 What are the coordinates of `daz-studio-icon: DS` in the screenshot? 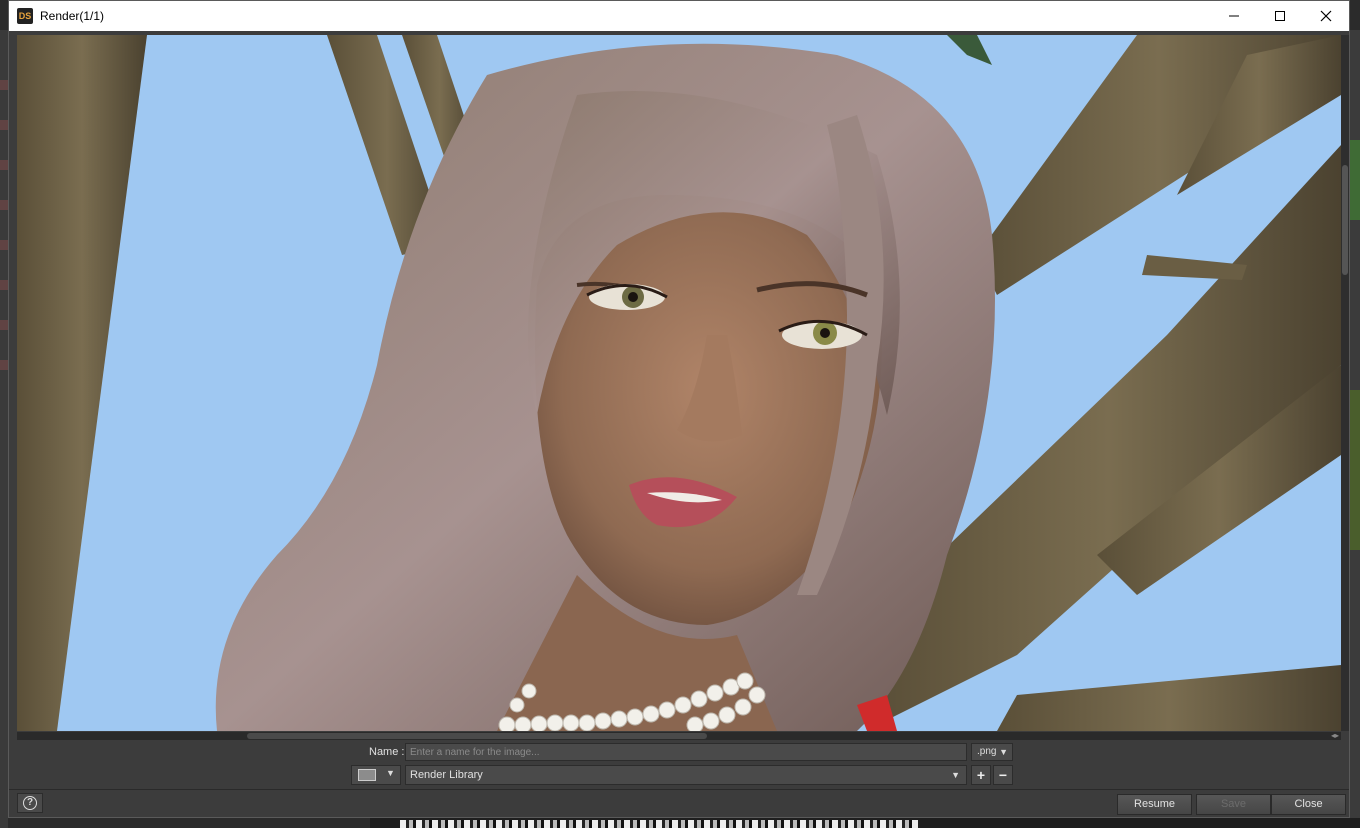 It's located at (25, 16).